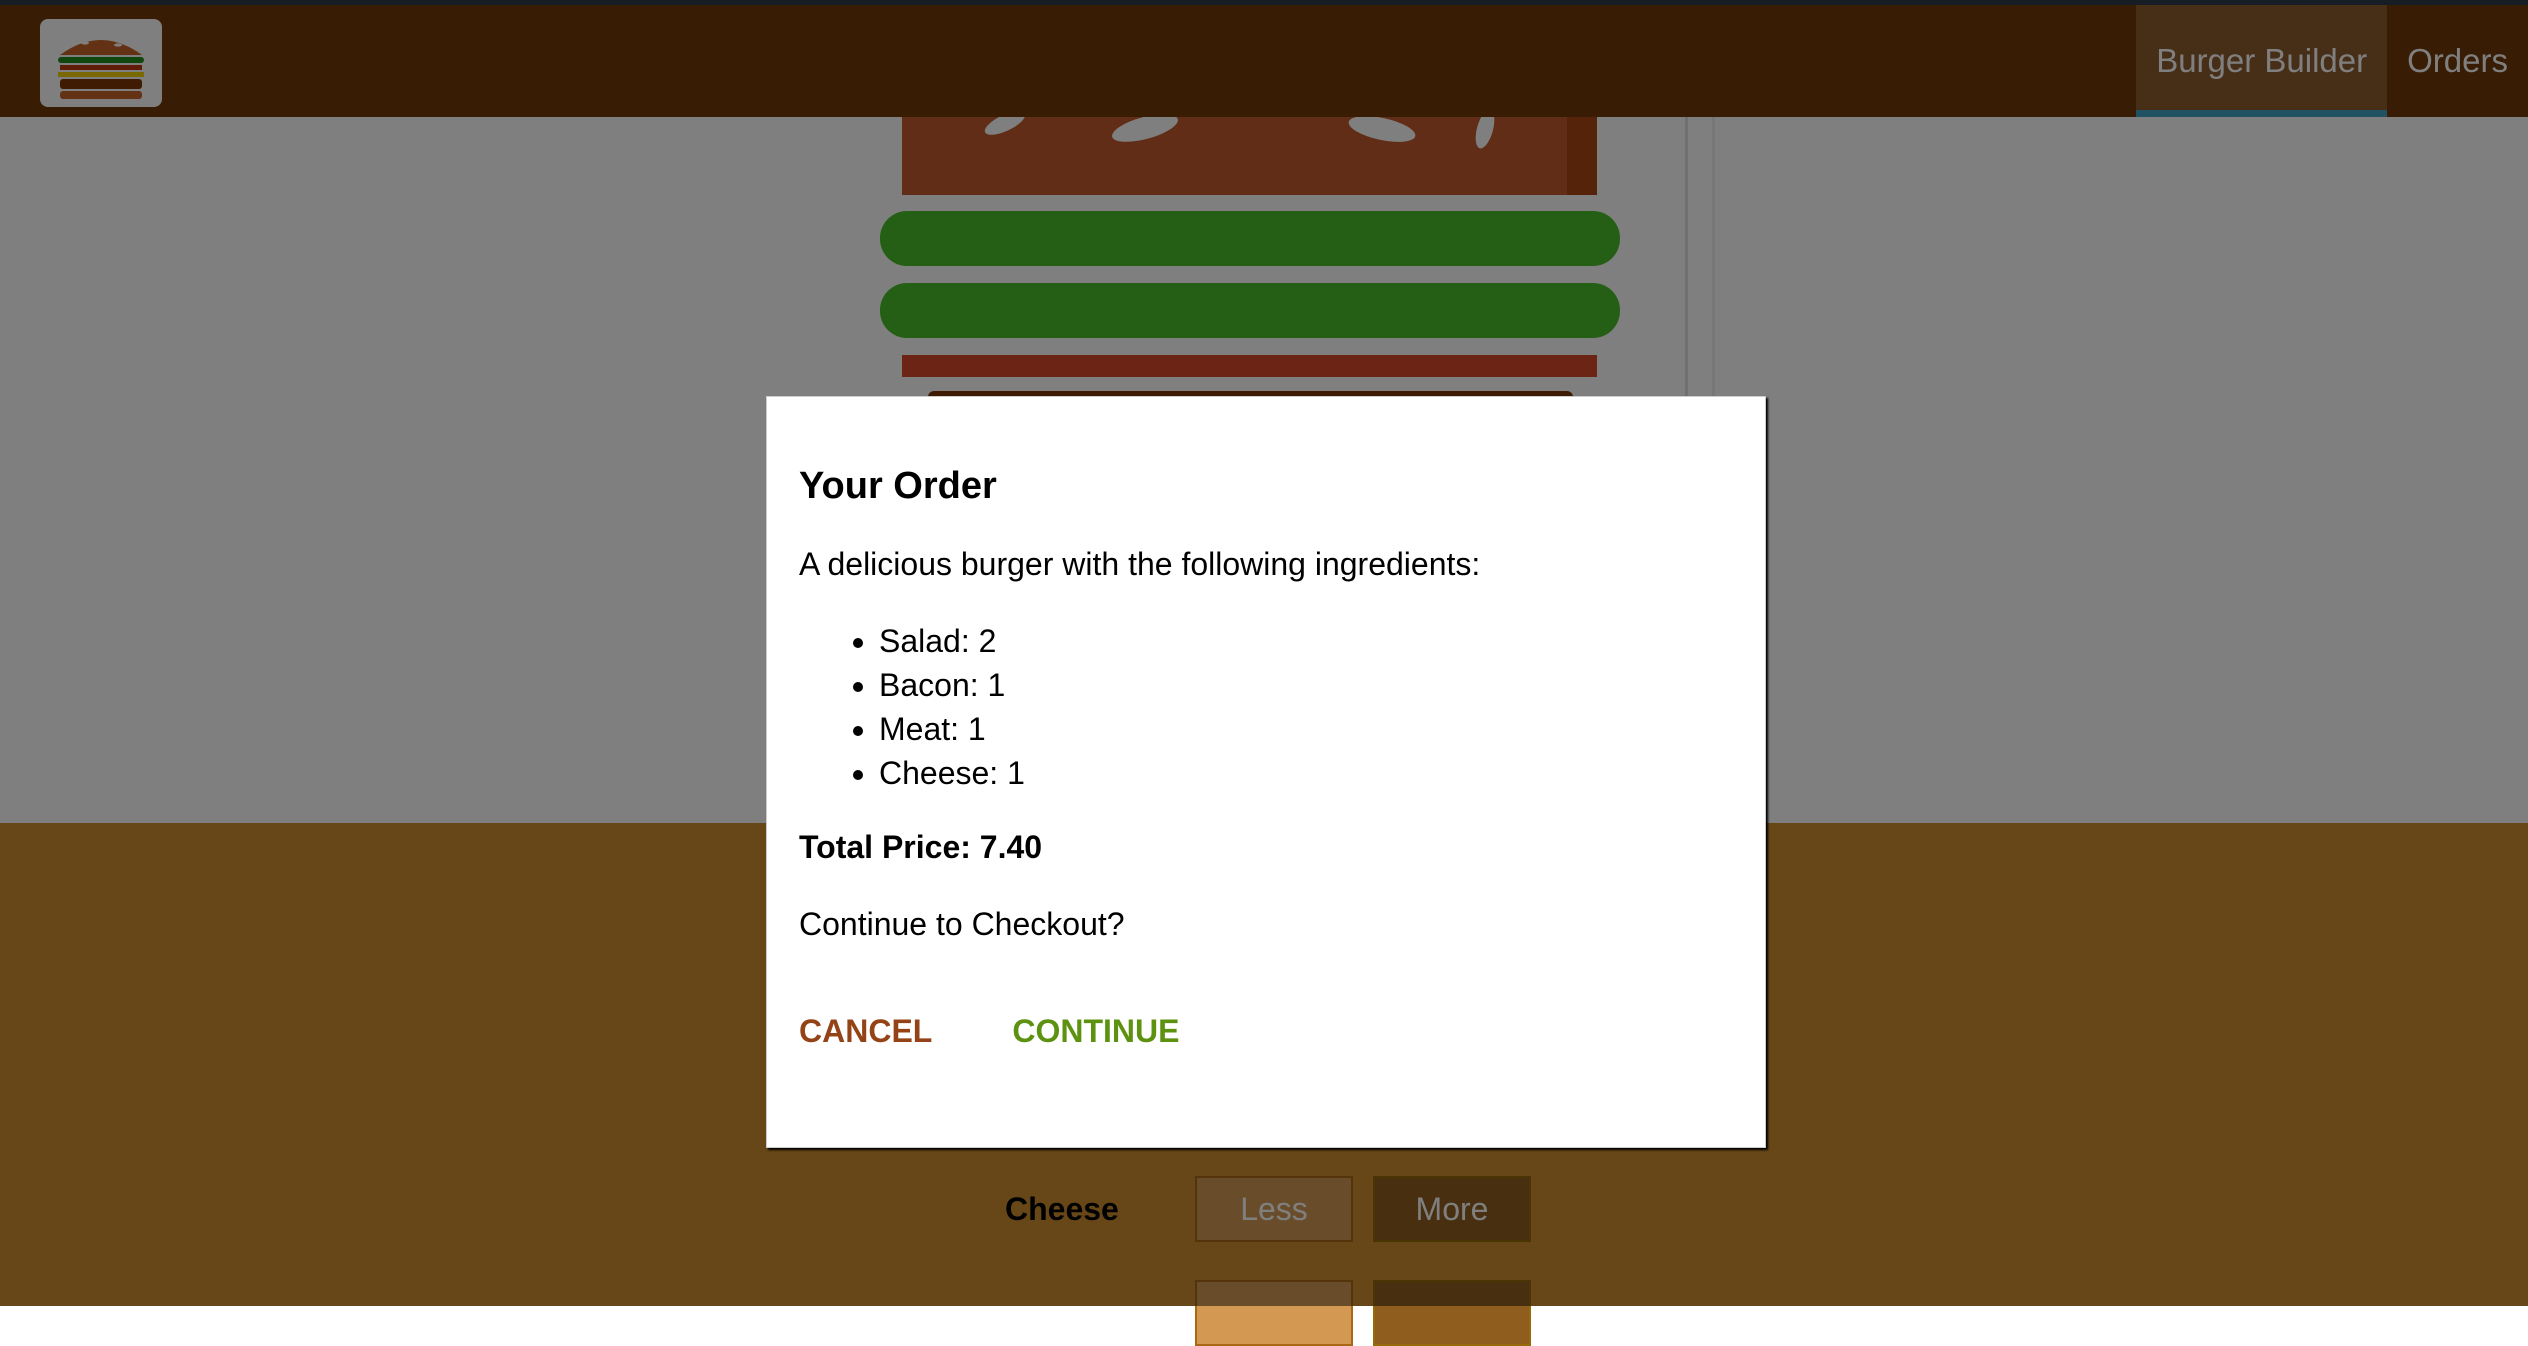 This screenshot has width=2528, height=1346. I want to click on list-item: Bacon: 1, so click(1306, 685).